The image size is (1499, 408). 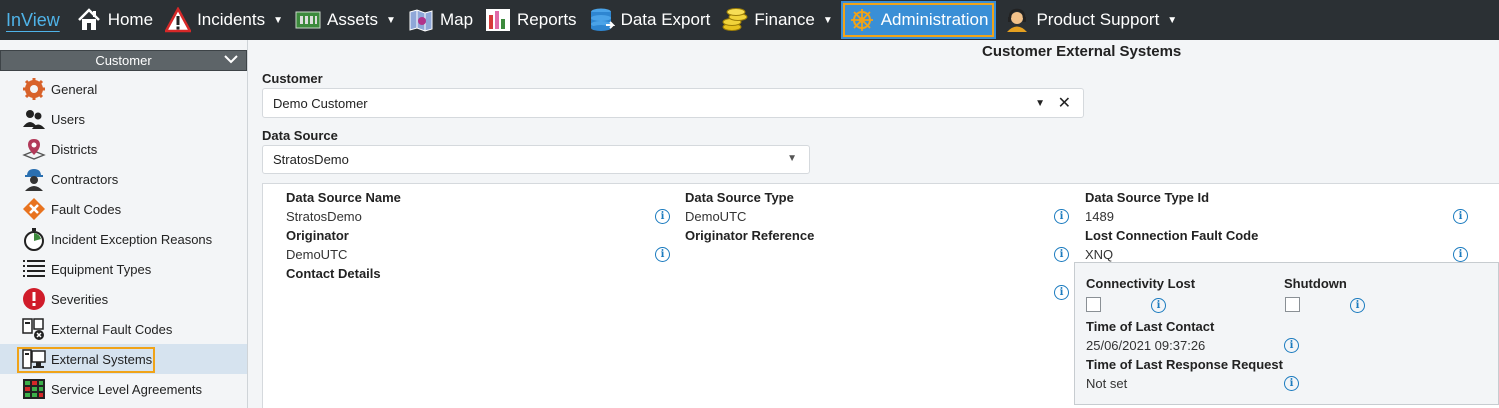 What do you see at coordinates (777, 20) in the screenshot?
I see `nav-finance: Finance ▼` at bounding box center [777, 20].